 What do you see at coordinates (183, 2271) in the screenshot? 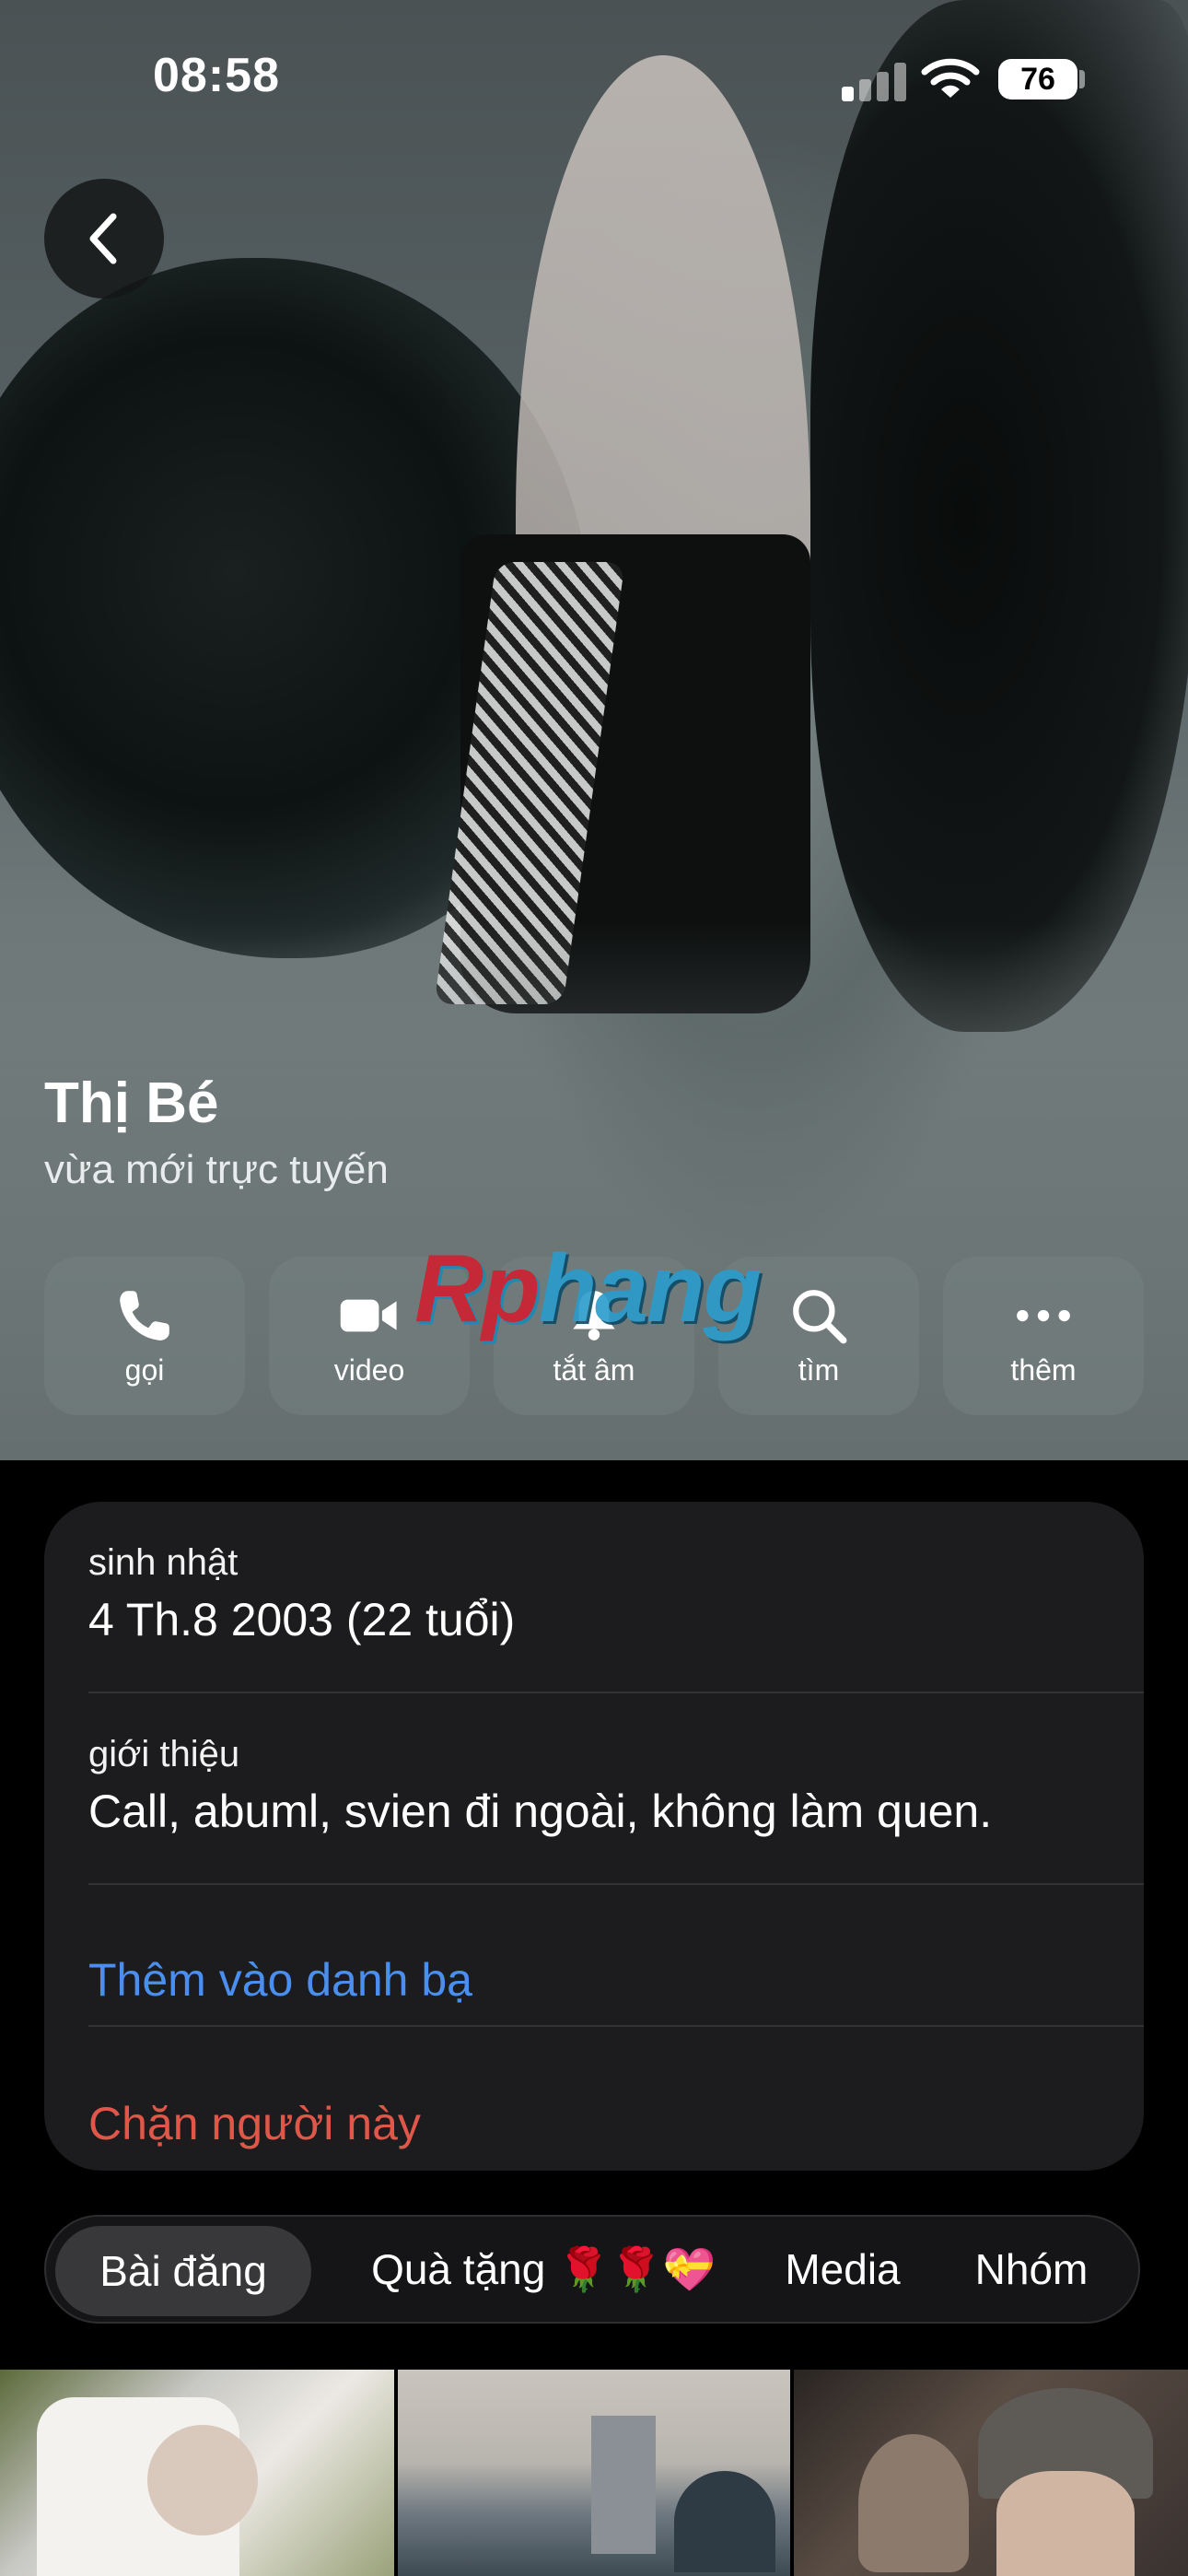
I see `tab-posts: Bài đăng` at bounding box center [183, 2271].